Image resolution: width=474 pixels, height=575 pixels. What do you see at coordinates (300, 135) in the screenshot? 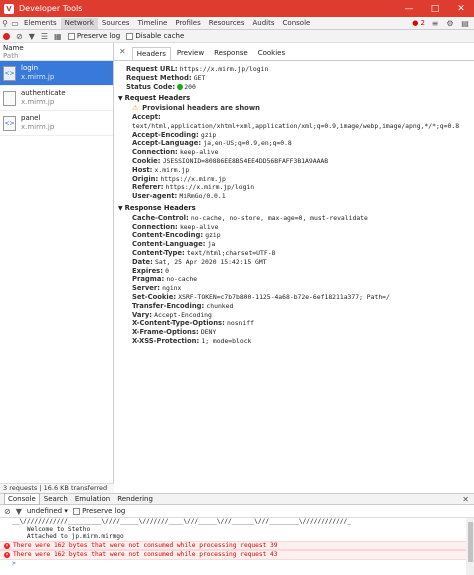
I see `header-row: Accept-Encoding: gzip` at bounding box center [300, 135].